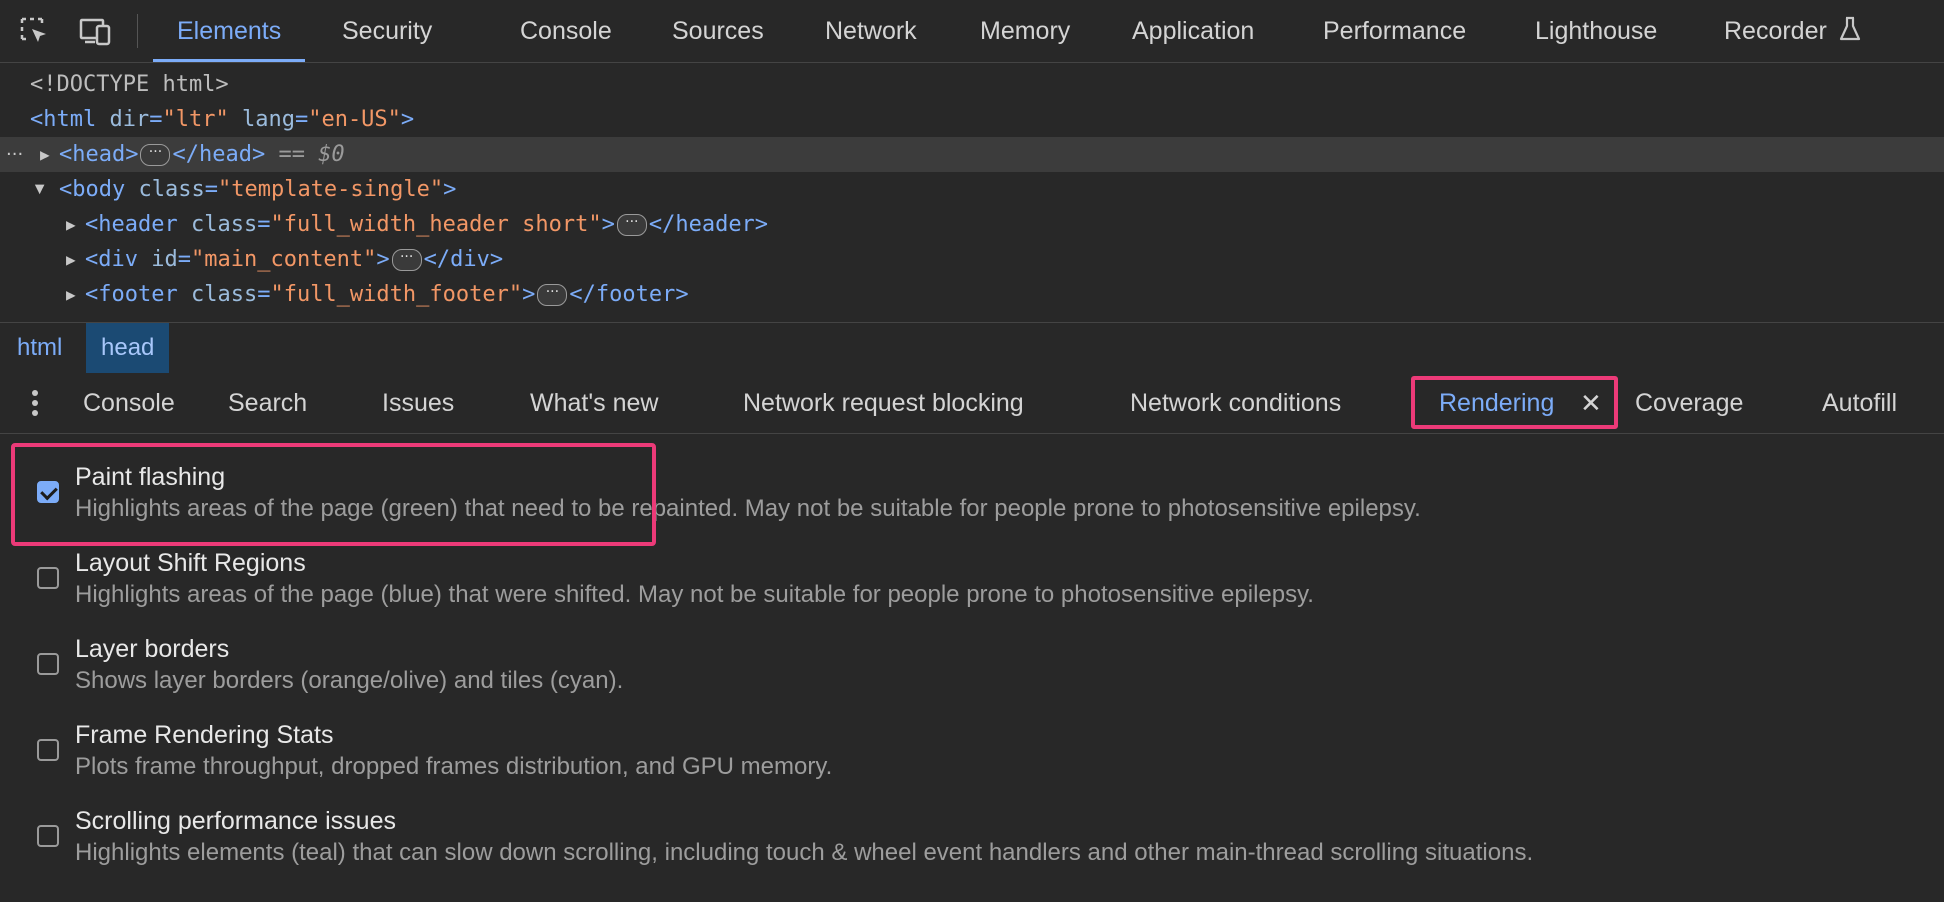 The height and width of the screenshot is (902, 1944). Describe the element at coordinates (267, 403) in the screenshot. I see `drawer-tab-search: Search` at that location.